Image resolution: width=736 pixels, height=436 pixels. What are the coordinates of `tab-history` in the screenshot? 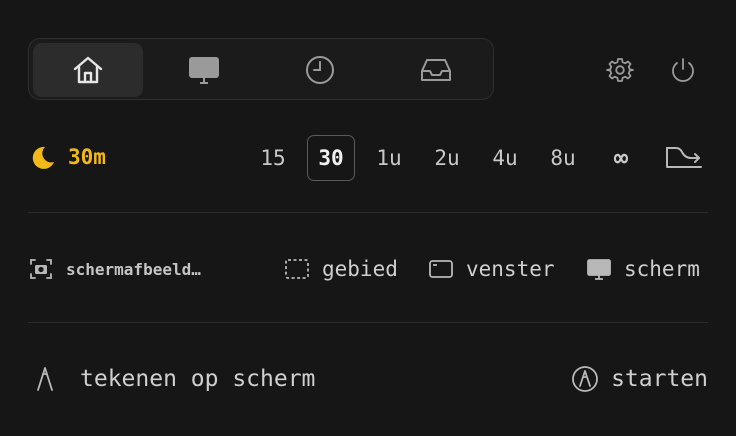 It's located at (320, 70).